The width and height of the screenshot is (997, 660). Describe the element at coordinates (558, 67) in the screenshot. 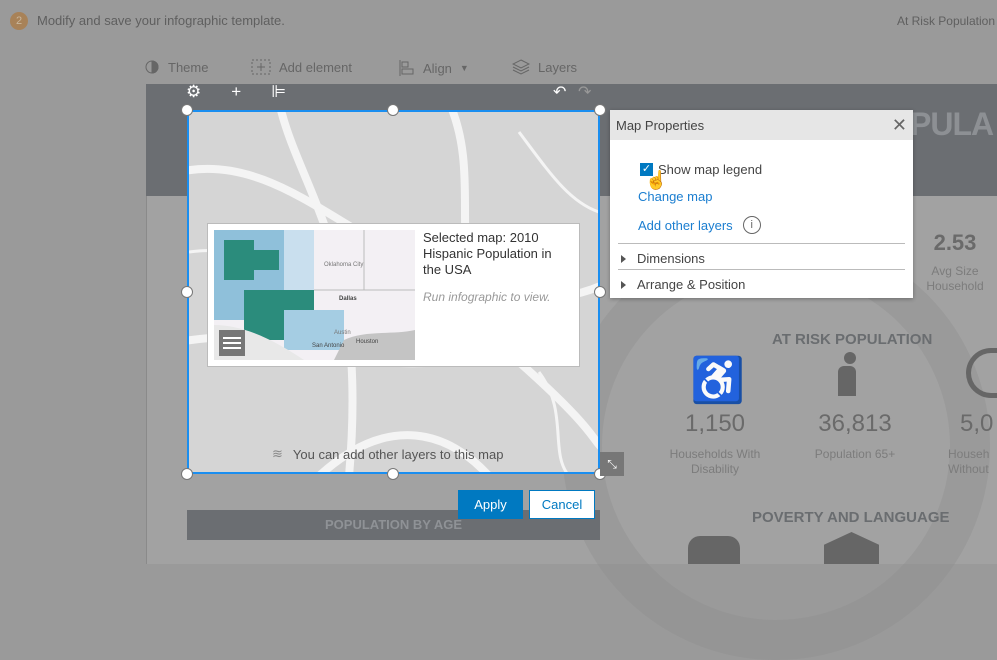

I see `layers-label: Layers` at that location.